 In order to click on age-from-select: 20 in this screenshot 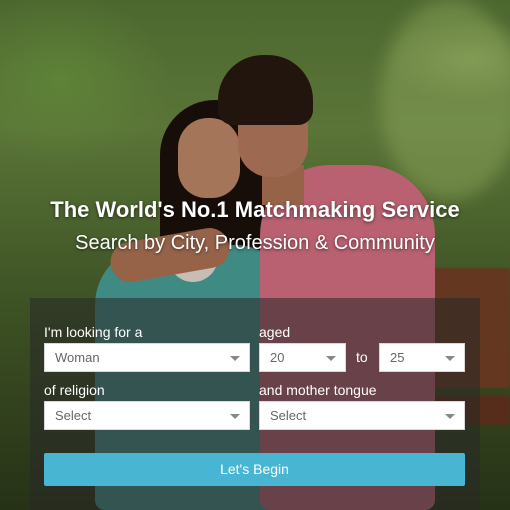, I will do `click(302, 357)`.